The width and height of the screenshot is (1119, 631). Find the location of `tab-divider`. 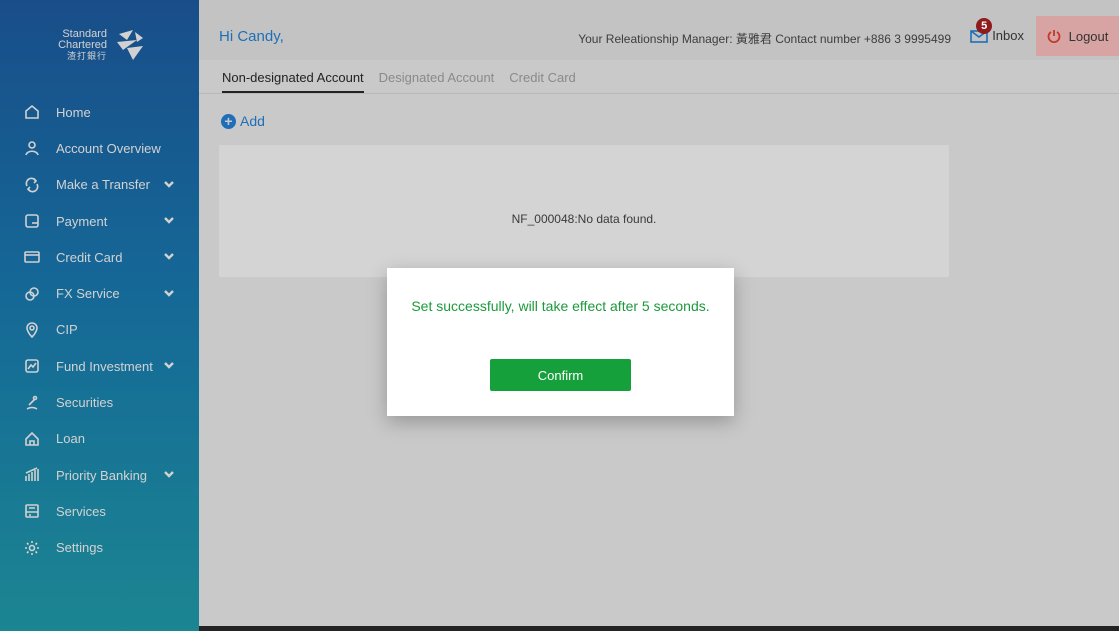

tab-divider is located at coordinates (659, 93).